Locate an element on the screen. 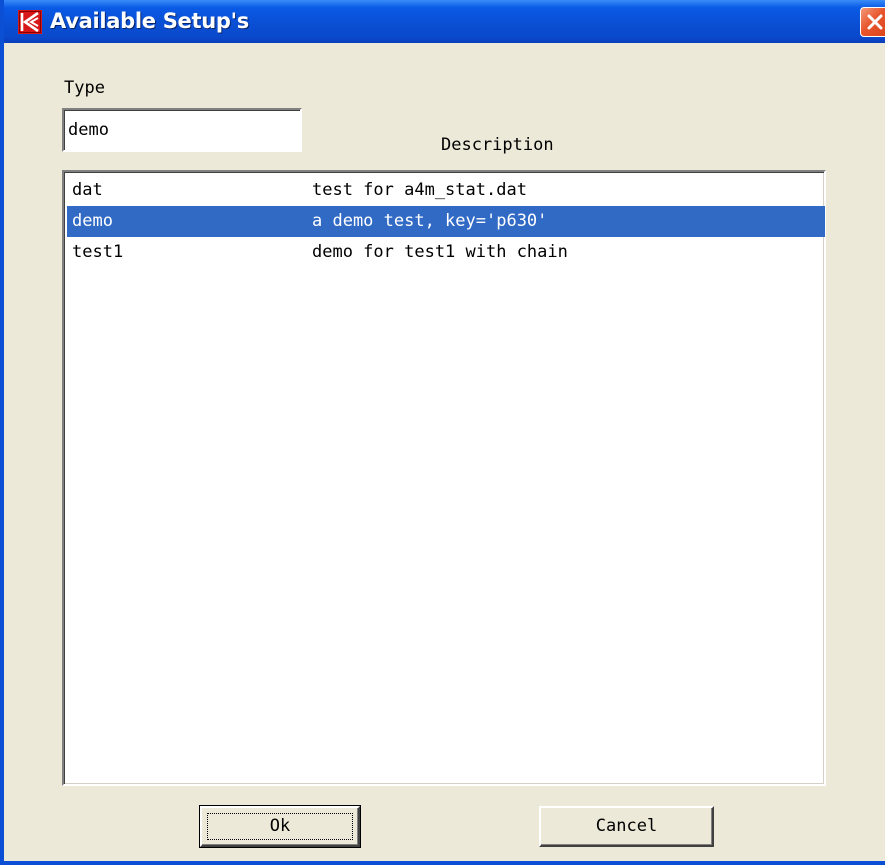 Image resolution: width=885 pixels, height=865 pixels. title-bar: Available Setup's is located at coordinates (444, 21).